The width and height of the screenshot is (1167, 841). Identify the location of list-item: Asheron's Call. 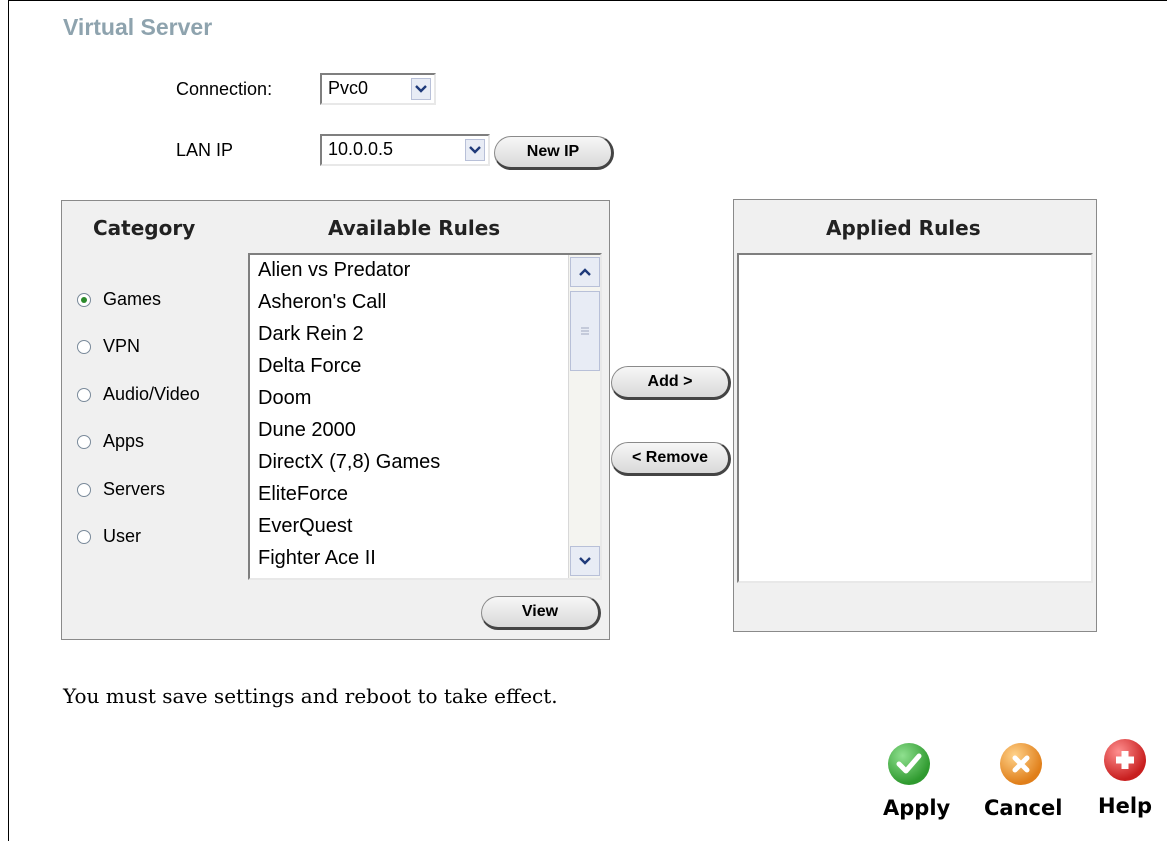
(322, 302).